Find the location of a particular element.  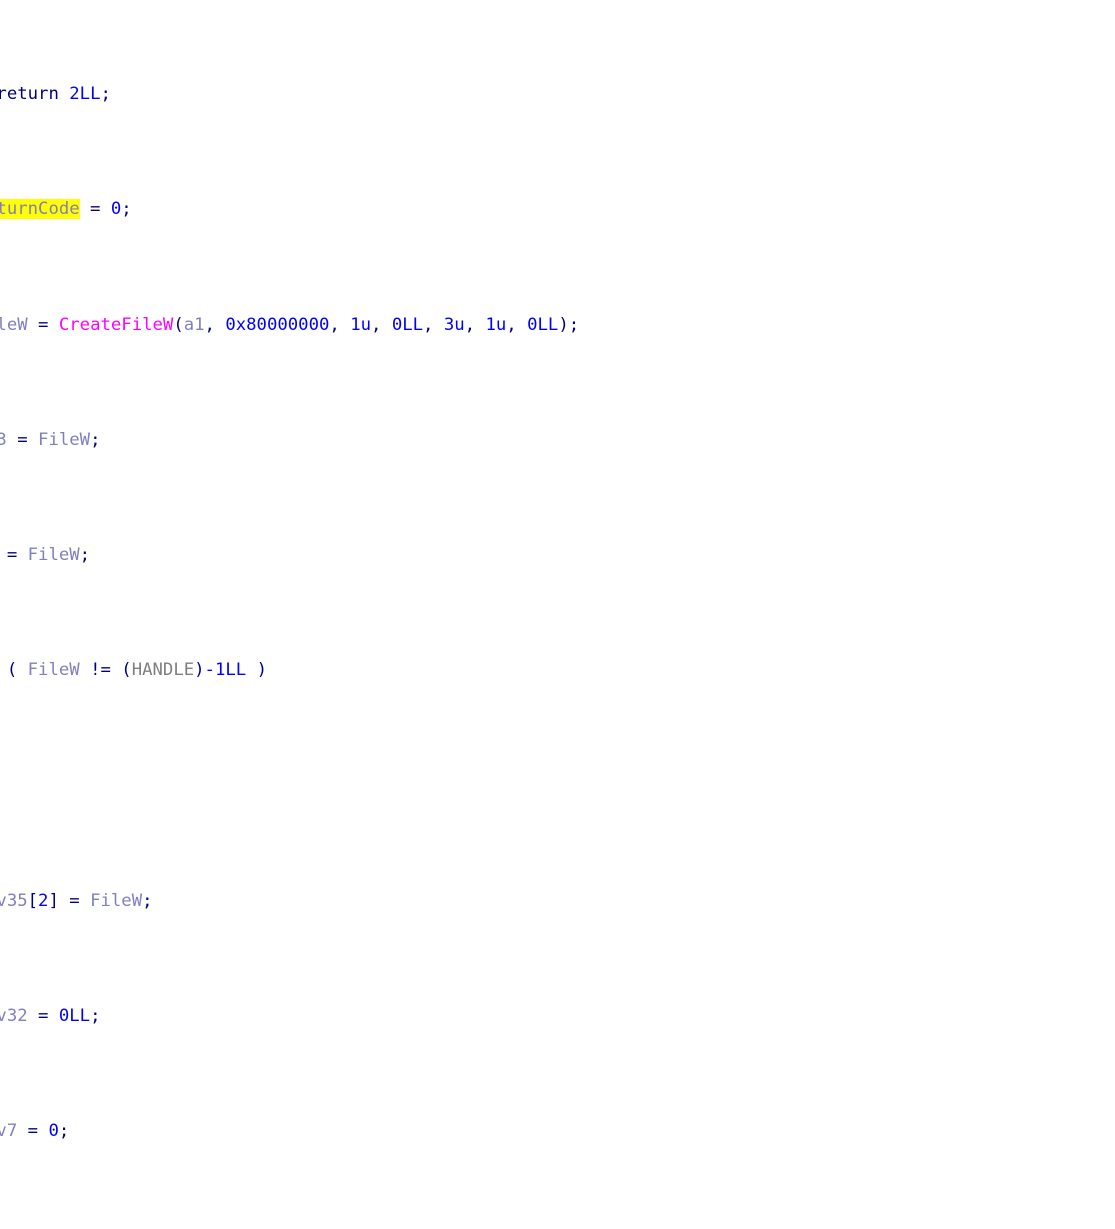

highlighted-identifier: returnCode is located at coordinates (40, 209).